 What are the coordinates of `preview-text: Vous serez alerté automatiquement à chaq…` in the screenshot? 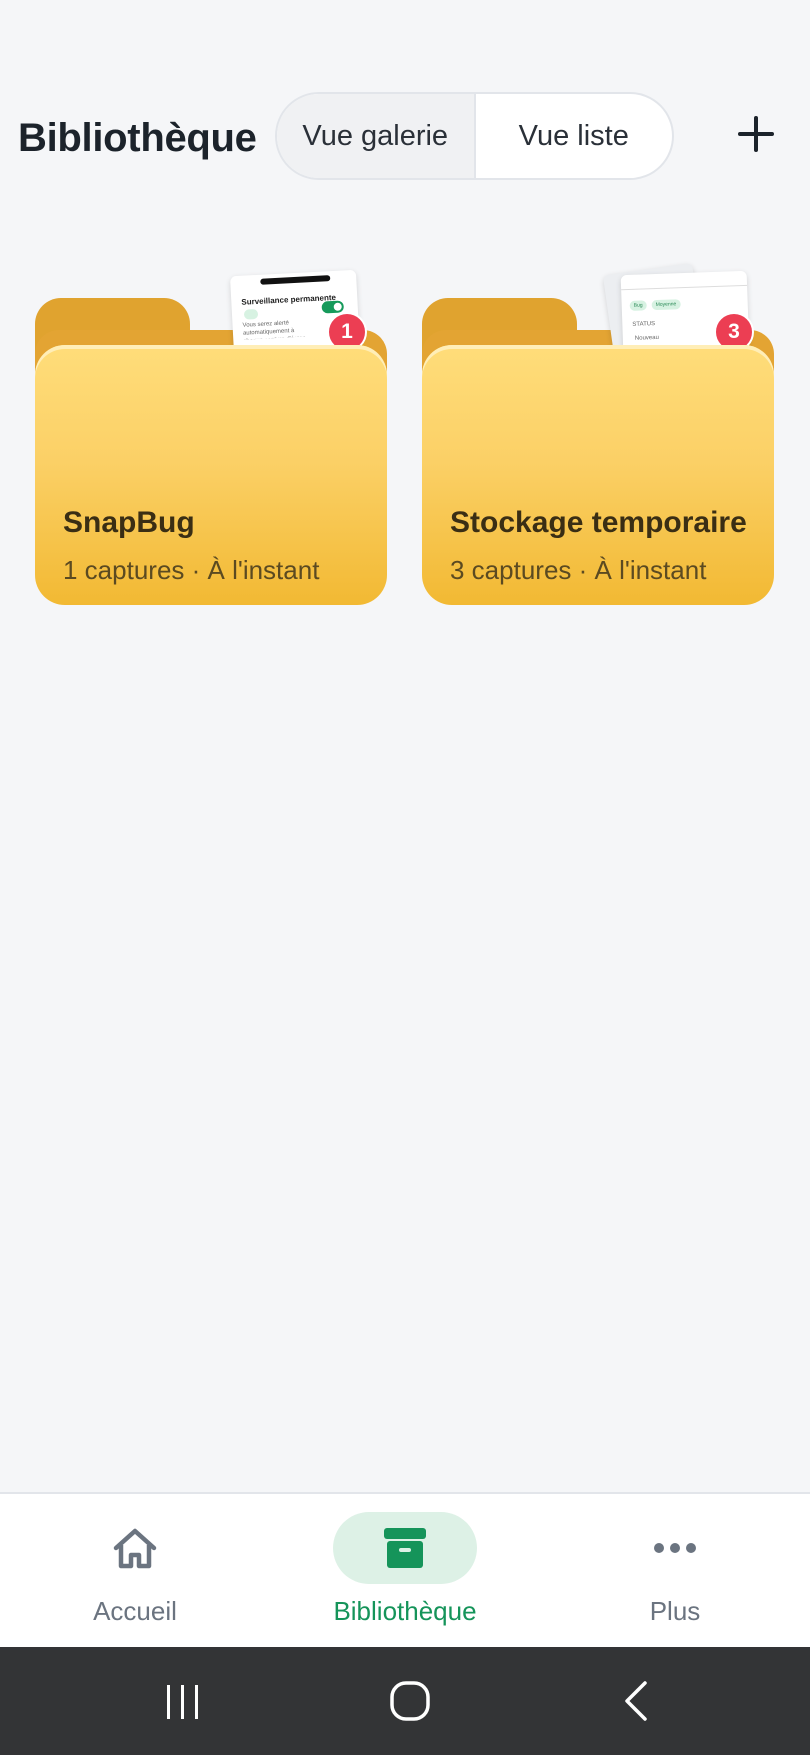 It's located at (274, 330).